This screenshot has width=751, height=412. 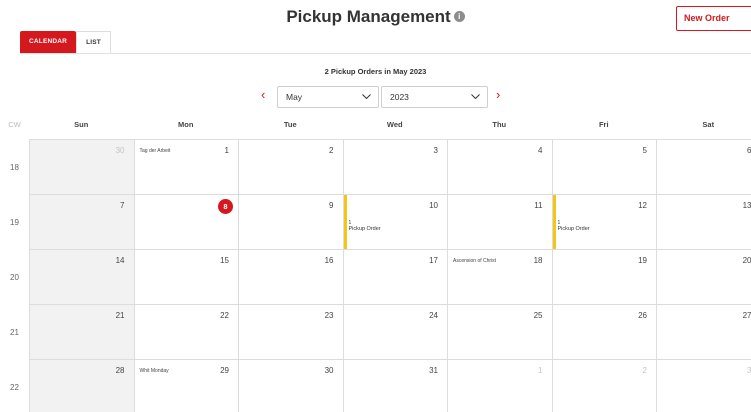 What do you see at coordinates (154, 371) in the screenshot?
I see `holiday-label: Whit Monday` at bounding box center [154, 371].